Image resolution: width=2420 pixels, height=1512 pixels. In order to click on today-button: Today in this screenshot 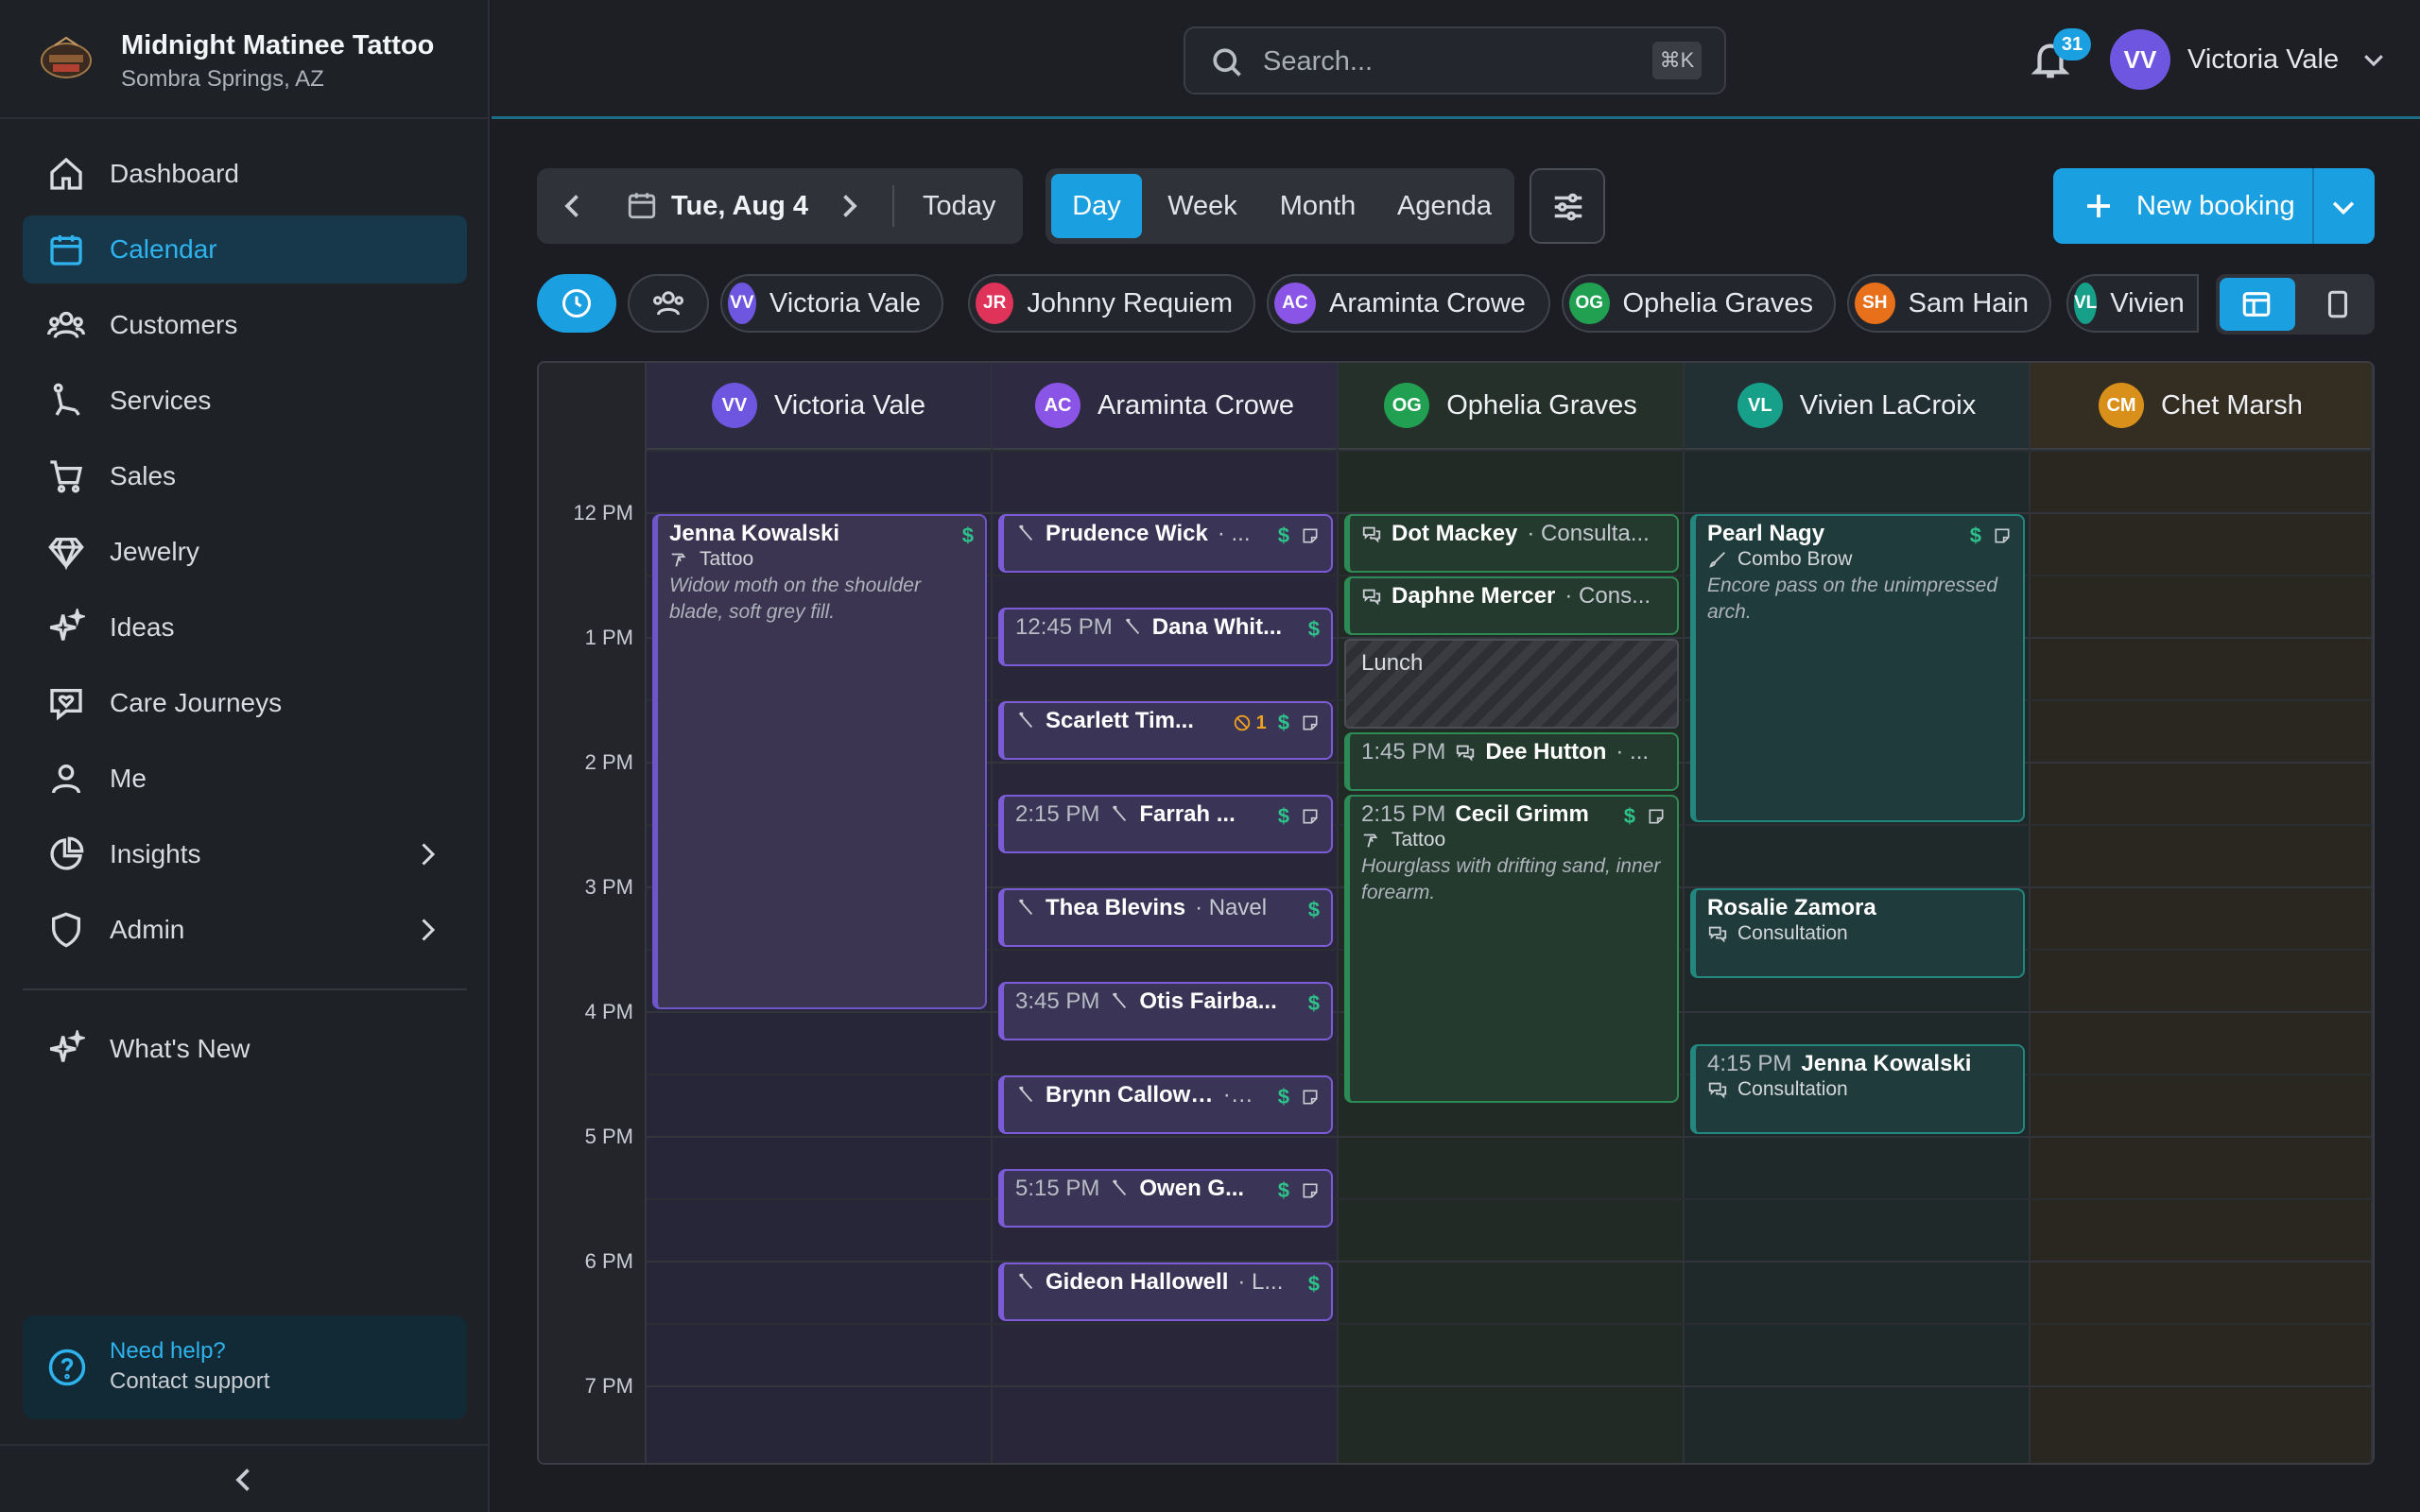, I will do `click(959, 206)`.